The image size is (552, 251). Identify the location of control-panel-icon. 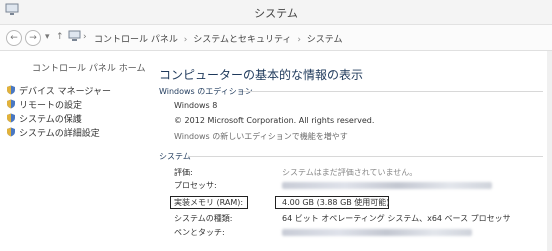
(75, 38).